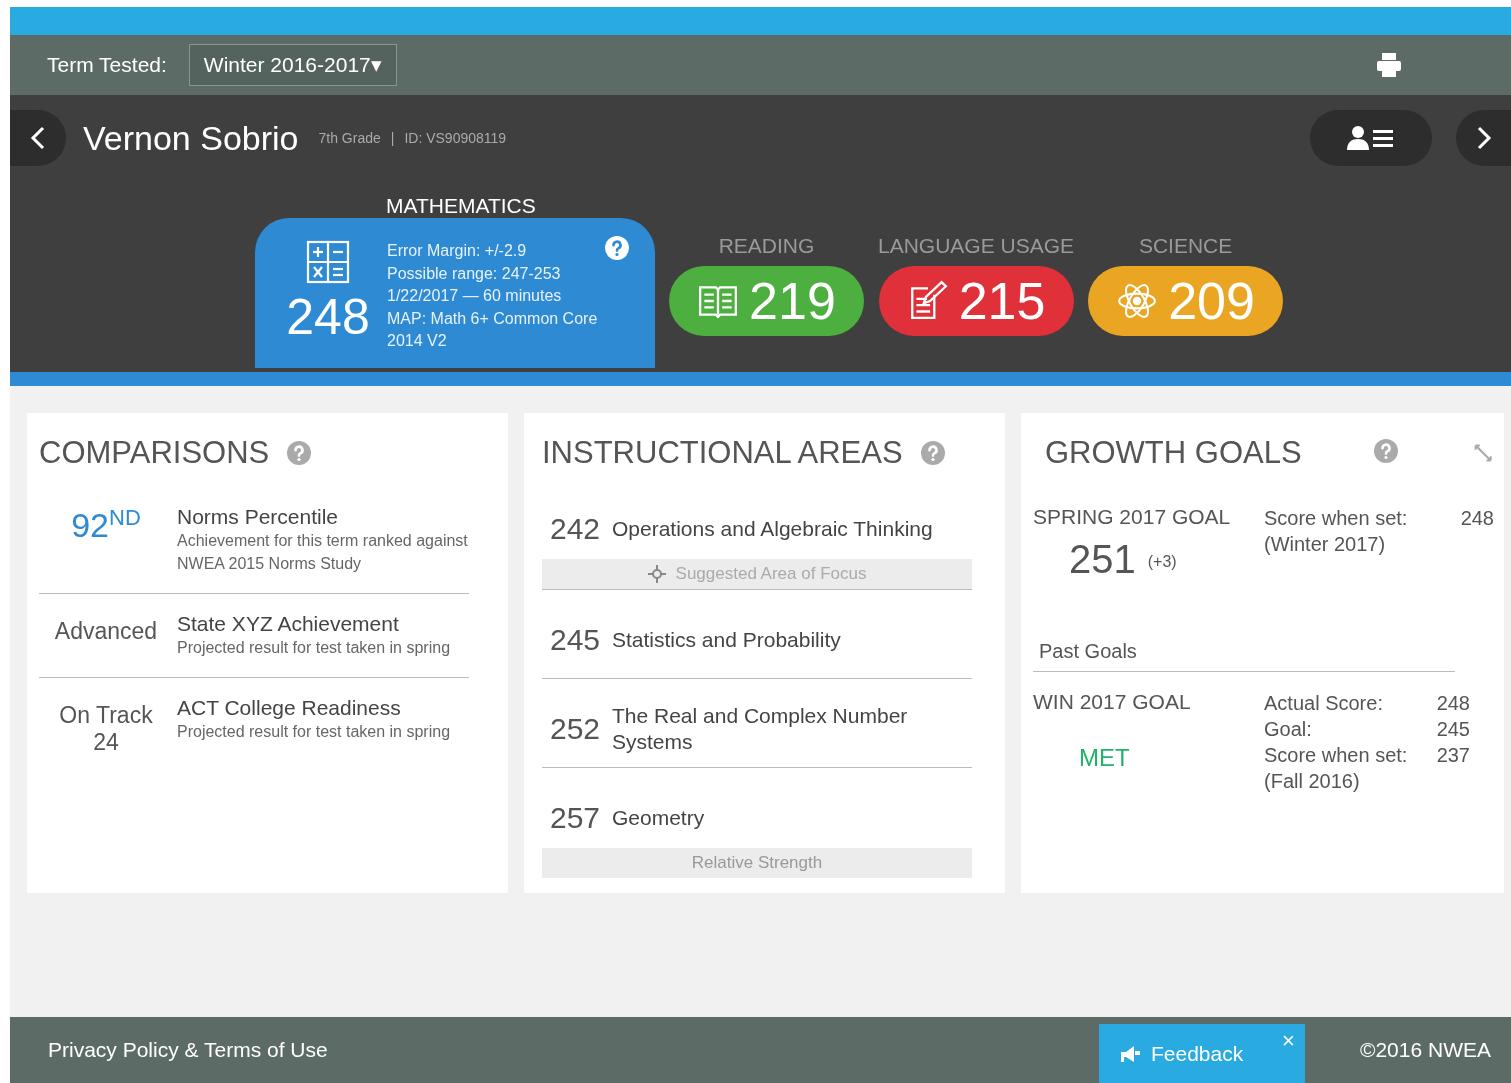  I want to click on comparison-title: Norms Percentile, so click(258, 517).